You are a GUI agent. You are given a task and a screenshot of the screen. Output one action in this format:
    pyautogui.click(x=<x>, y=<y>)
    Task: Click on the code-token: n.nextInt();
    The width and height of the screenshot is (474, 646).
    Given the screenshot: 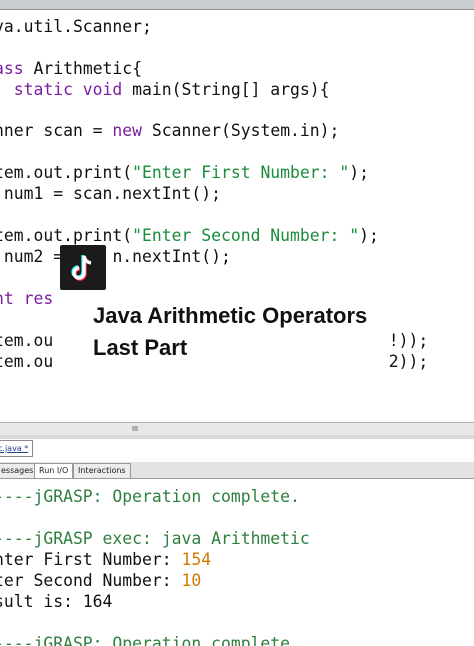 What is the action you would take?
    pyautogui.click(x=171, y=256)
    